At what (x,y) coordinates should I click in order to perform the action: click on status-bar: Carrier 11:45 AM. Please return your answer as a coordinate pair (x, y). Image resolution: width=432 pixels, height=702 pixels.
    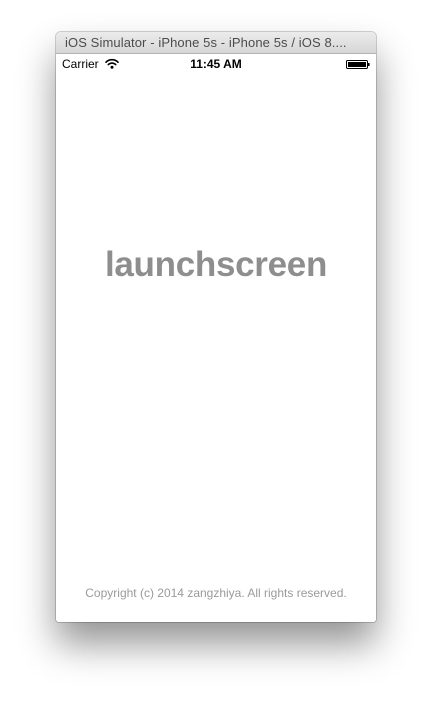
    Looking at the image, I should click on (216, 64).